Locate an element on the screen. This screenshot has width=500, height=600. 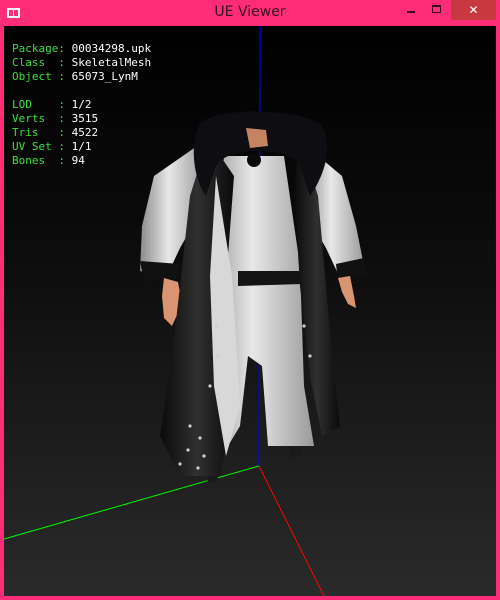
info-lod: LOD : 1/2 is located at coordinates (52, 104).